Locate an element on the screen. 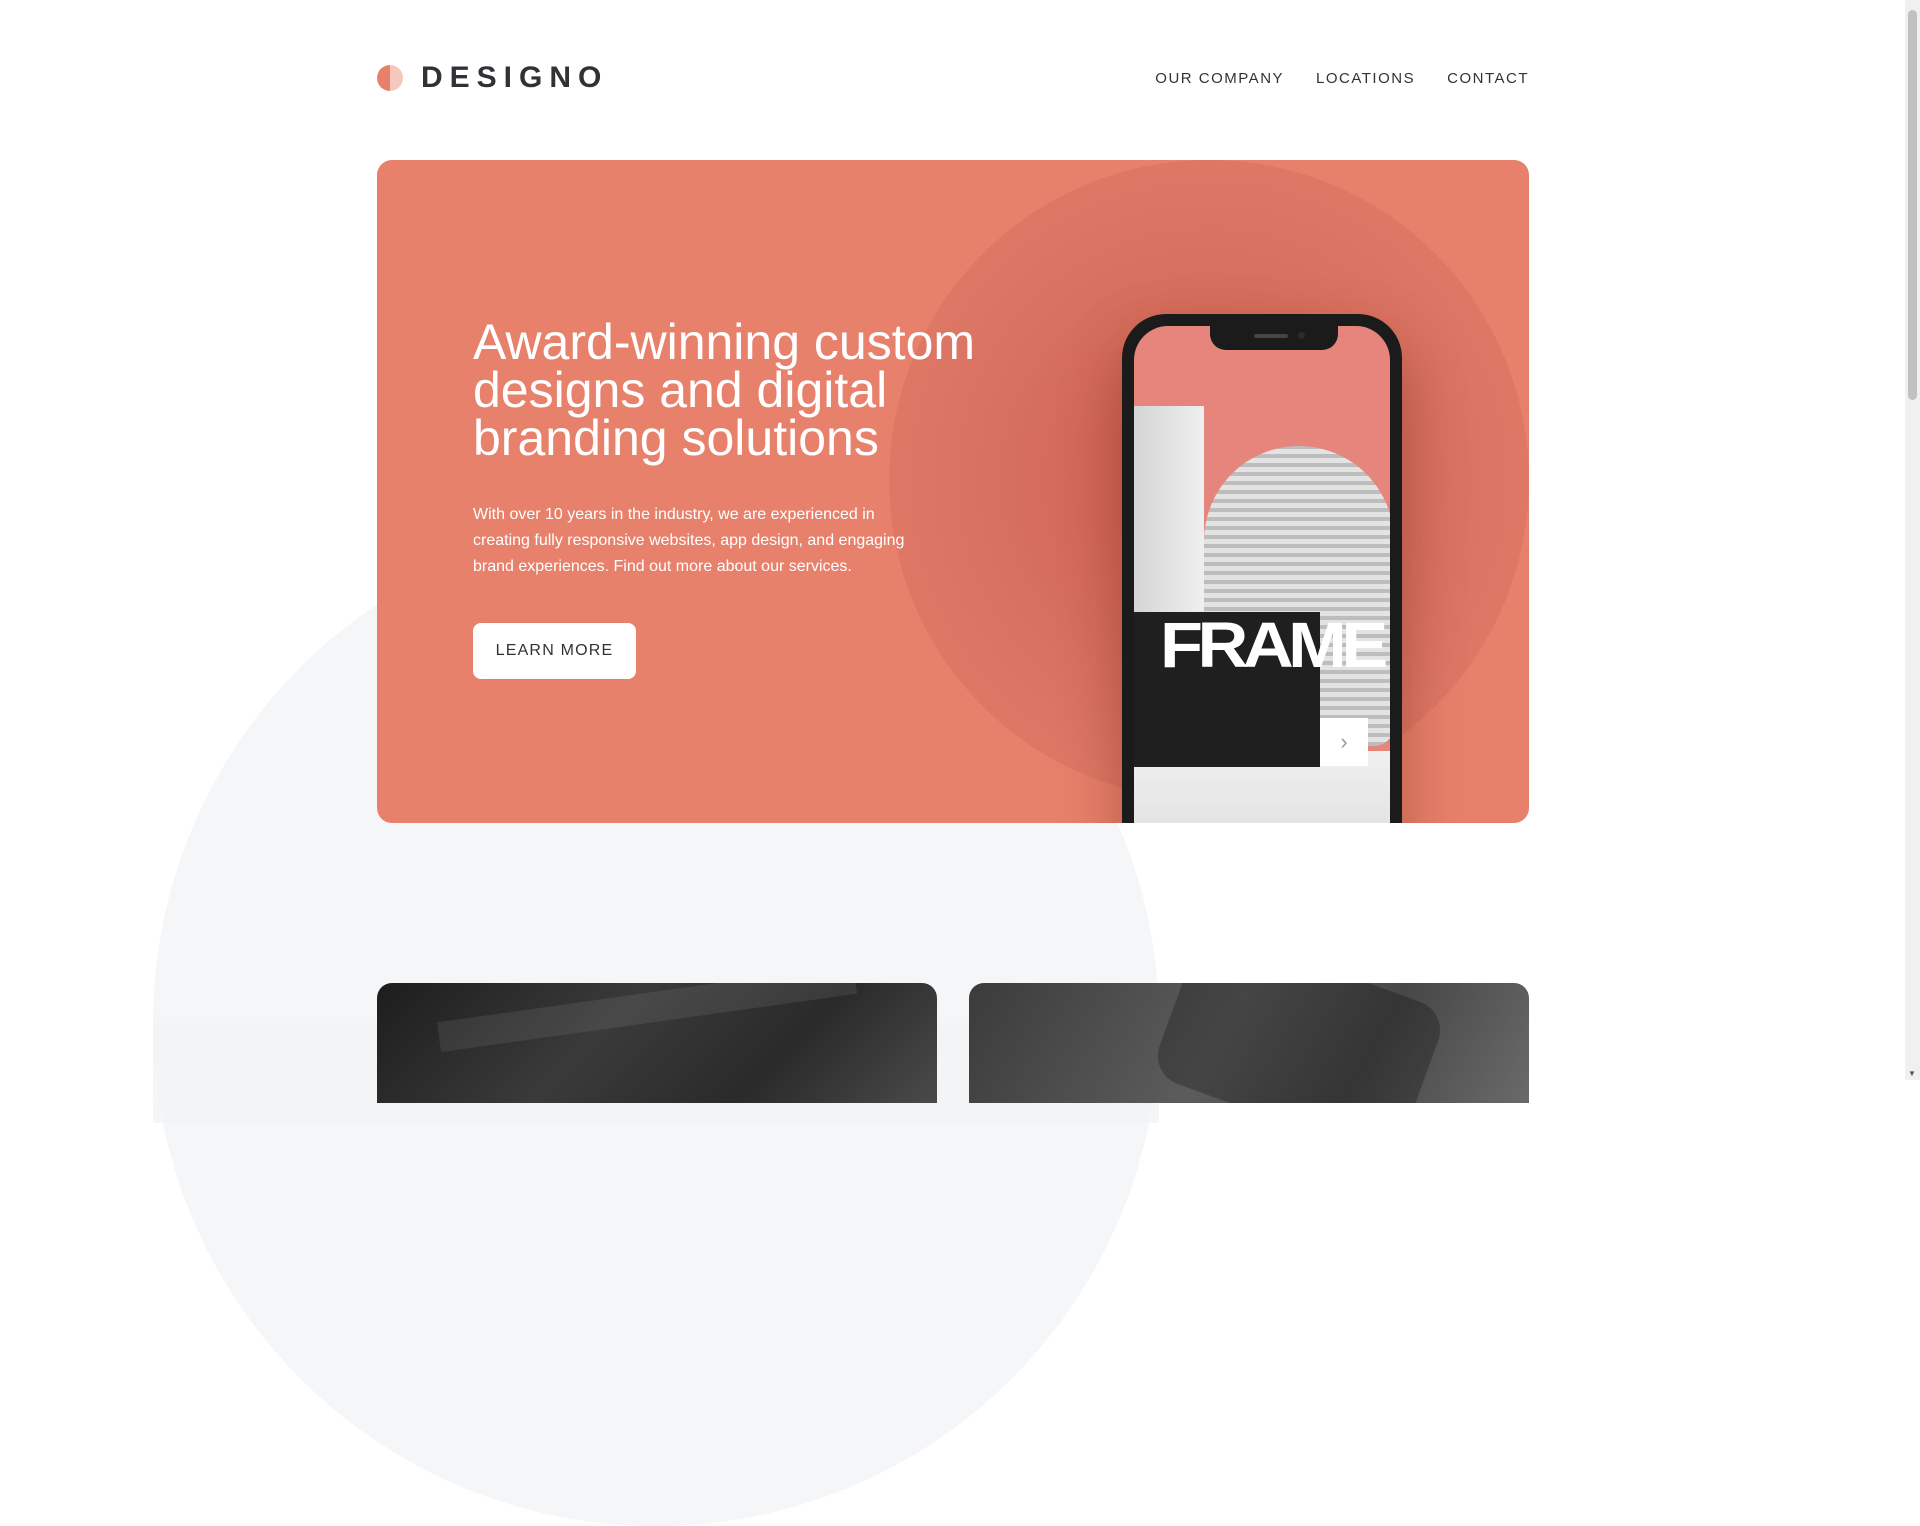 The image size is (1920, 1526). nav-link-contact: CONTACT is located at coordinates (1488, 78).